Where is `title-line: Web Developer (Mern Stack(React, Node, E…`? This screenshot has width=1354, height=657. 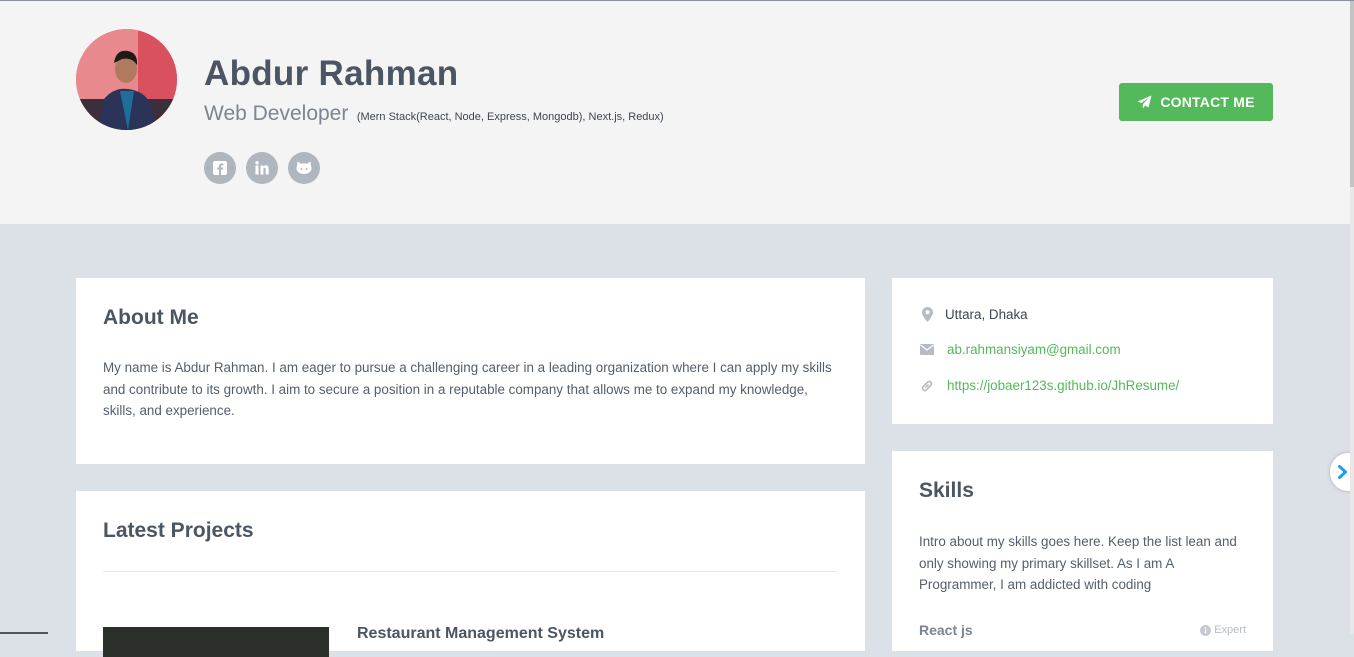
title-line: Web Developer (Mern Stack(React, Node, E… is located at coordinates (434, 114).